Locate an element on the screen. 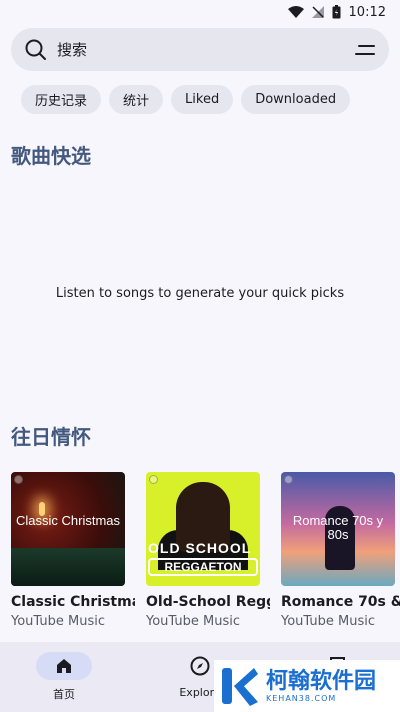  playlist-title: Classic Christmas is located at coordinates (73, 602).